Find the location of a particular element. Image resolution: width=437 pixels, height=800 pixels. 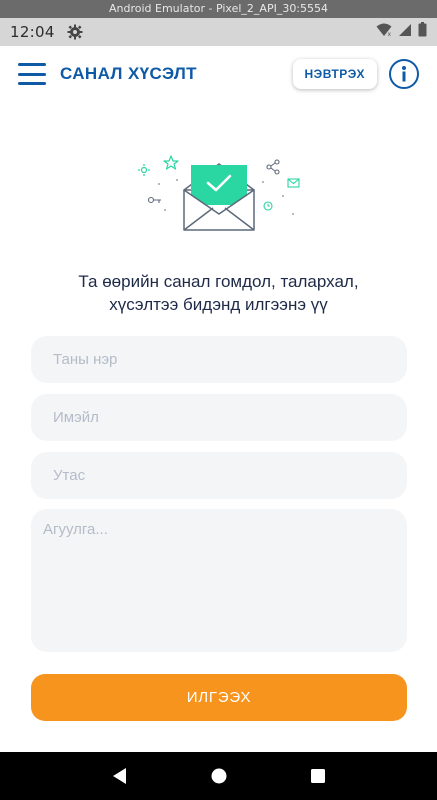

share-icon is located at coordinates (273, 167).